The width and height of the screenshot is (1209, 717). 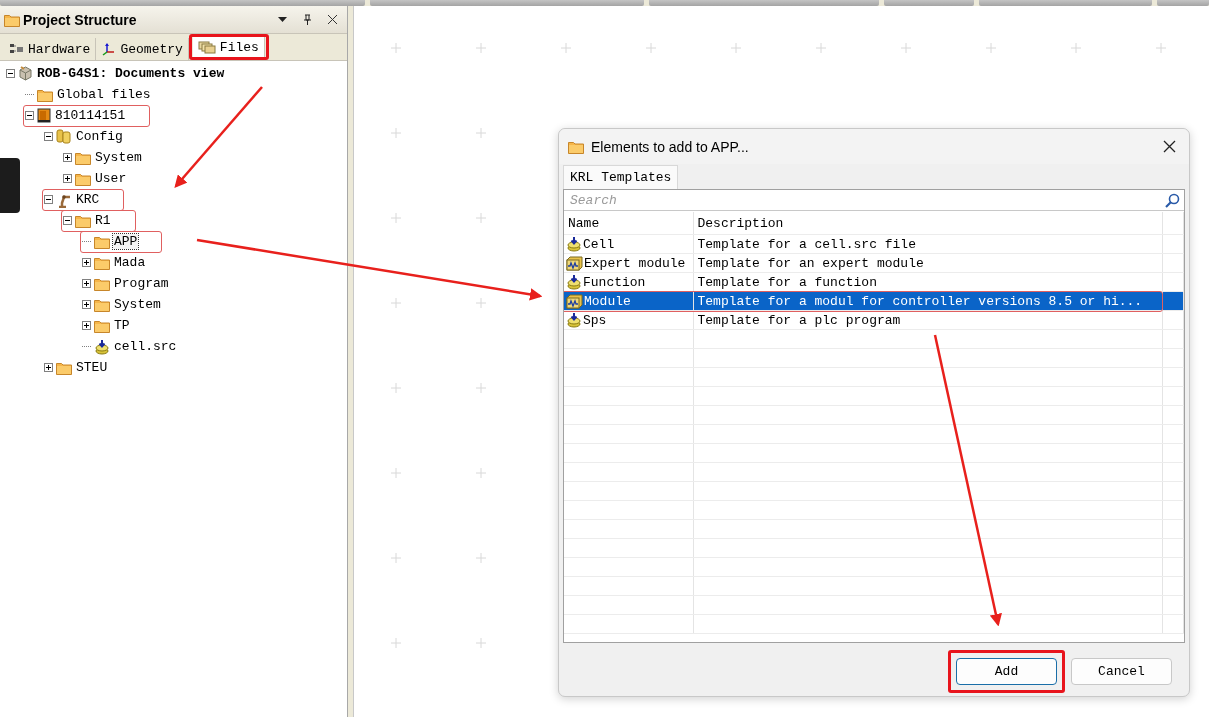 What do you see at coordinates (12, 19) in the screenshot?
I see `panel-folder-icon` at bounding box center [12, 19].